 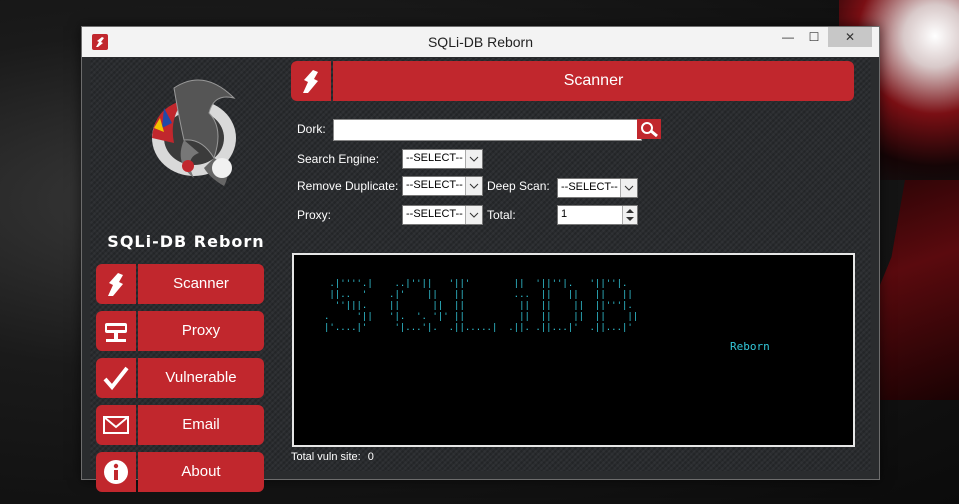 What do you see at coordinates (116, 284) in the screenshot?
I see `scanner-icon` at bounding box center [116, 284].